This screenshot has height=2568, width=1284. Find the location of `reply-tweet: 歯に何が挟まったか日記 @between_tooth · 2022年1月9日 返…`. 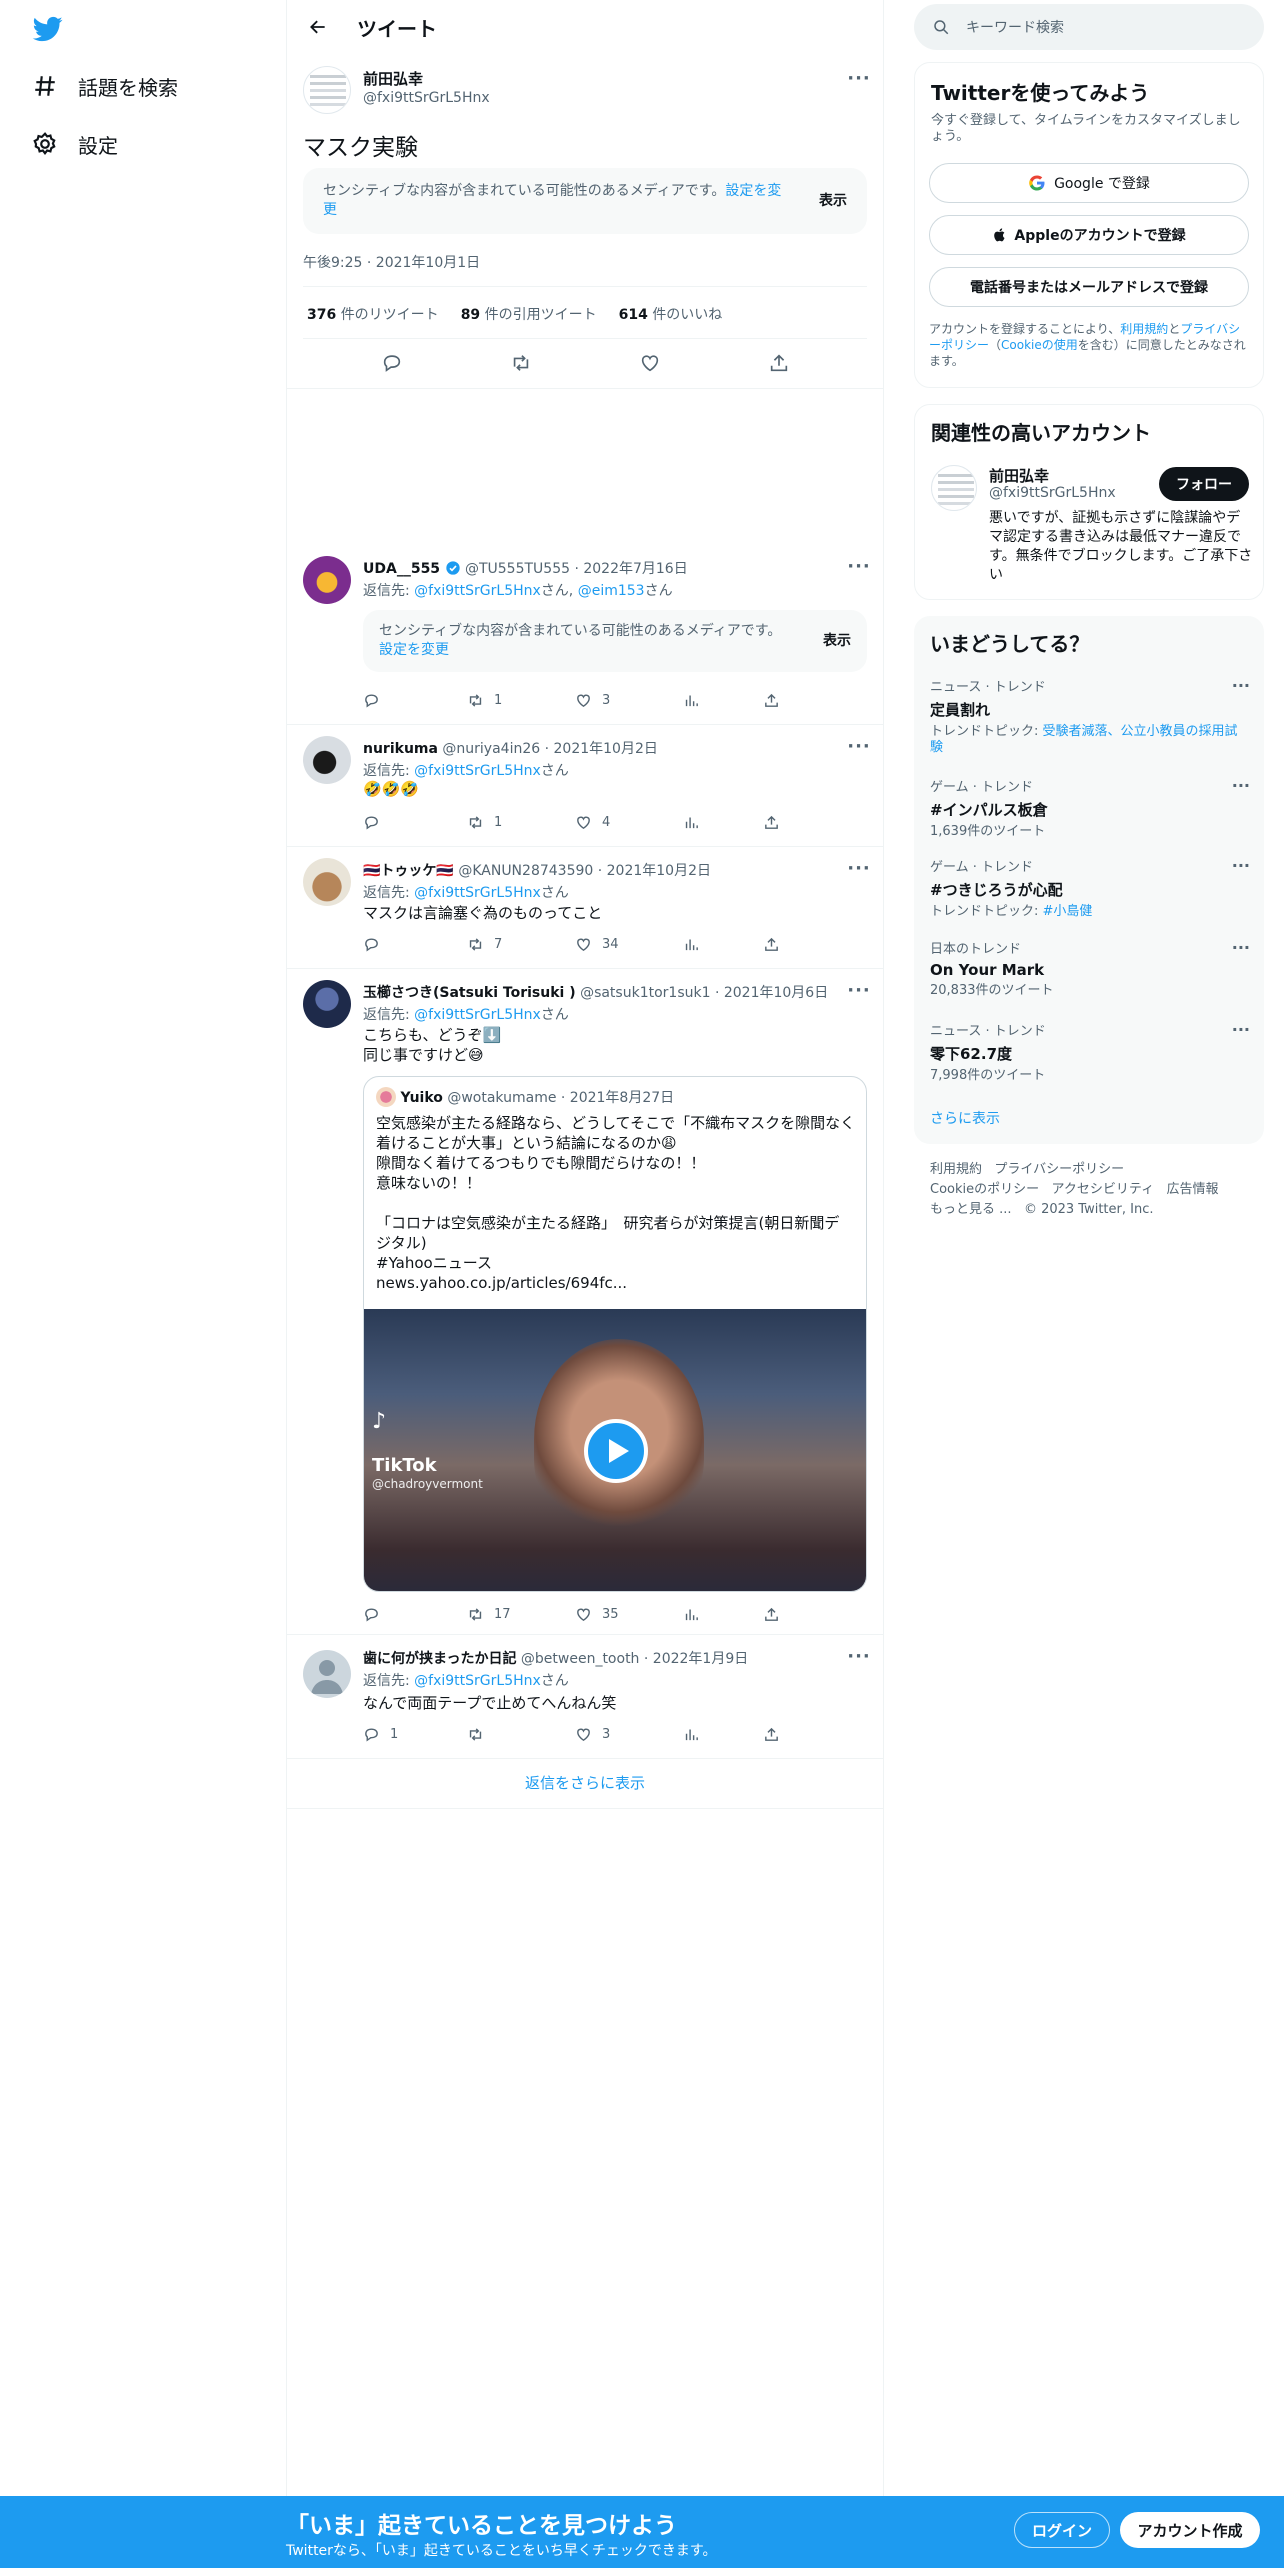

reply-tweet: 歯に何が挟まったか日記 @between_tooth · 2022年1月9日 返… is located at coordinates (585, 1697).